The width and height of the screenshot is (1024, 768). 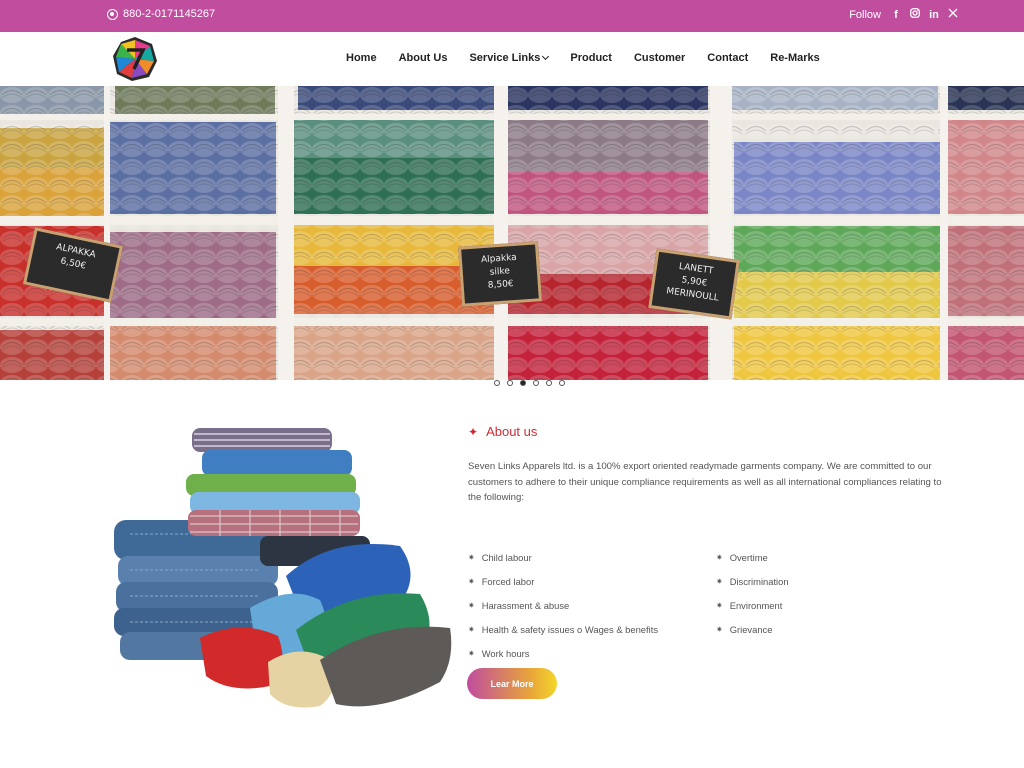 What do you see at coordinates (169, 14) in the screenshot?
I see `phone-number: 880-2-0171145267` at bounding box center [169, 14].